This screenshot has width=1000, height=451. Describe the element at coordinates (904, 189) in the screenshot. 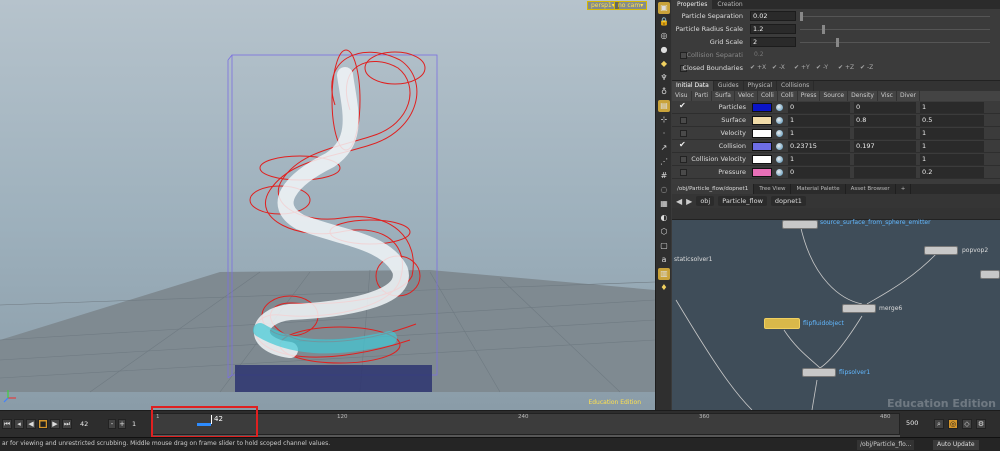

I see `add-tab-icon: +` at that location.